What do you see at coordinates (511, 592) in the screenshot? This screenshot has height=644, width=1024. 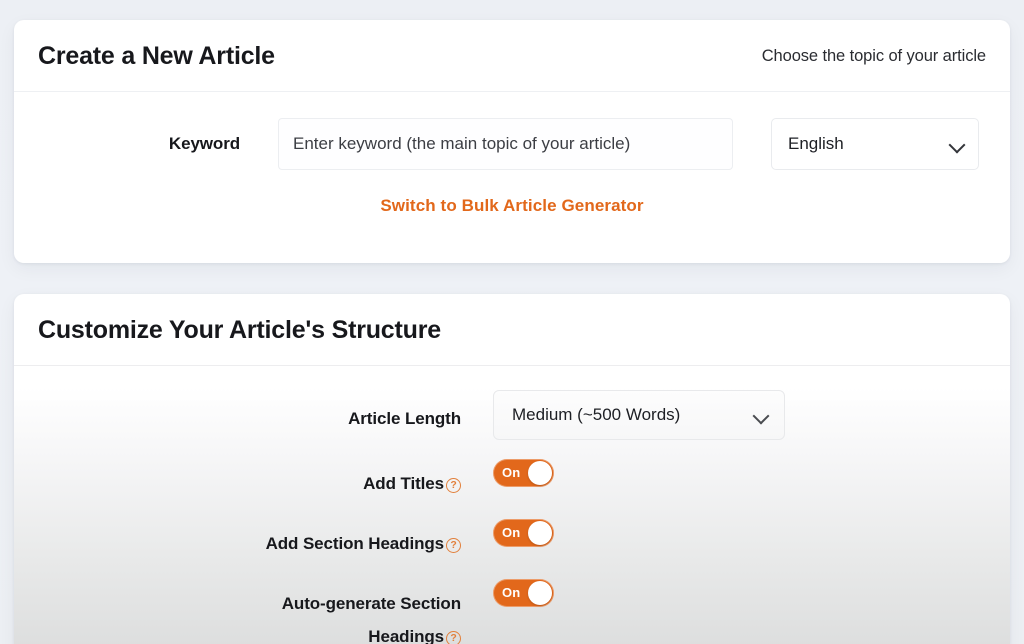 I see `auto-generate-toggle-state: On` at bounding box center [511, 592].